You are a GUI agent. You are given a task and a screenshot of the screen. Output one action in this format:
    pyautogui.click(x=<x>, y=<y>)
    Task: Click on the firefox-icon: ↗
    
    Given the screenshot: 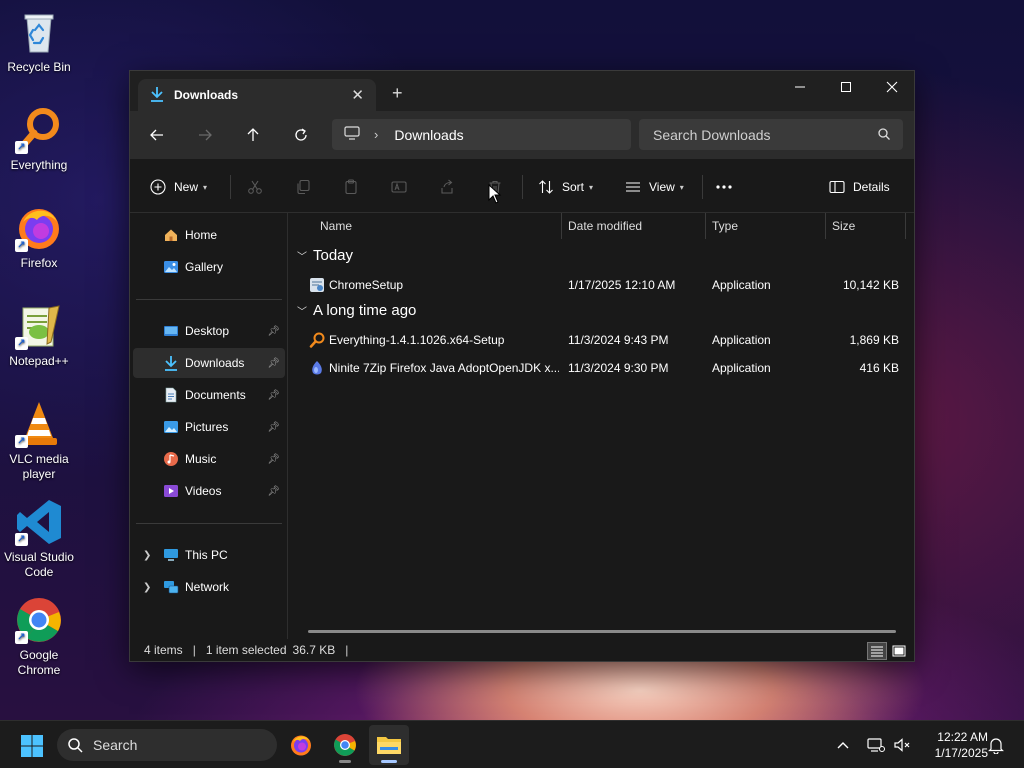 What is the action you would take?
    pyautogui.click(x=39, y=228)
    